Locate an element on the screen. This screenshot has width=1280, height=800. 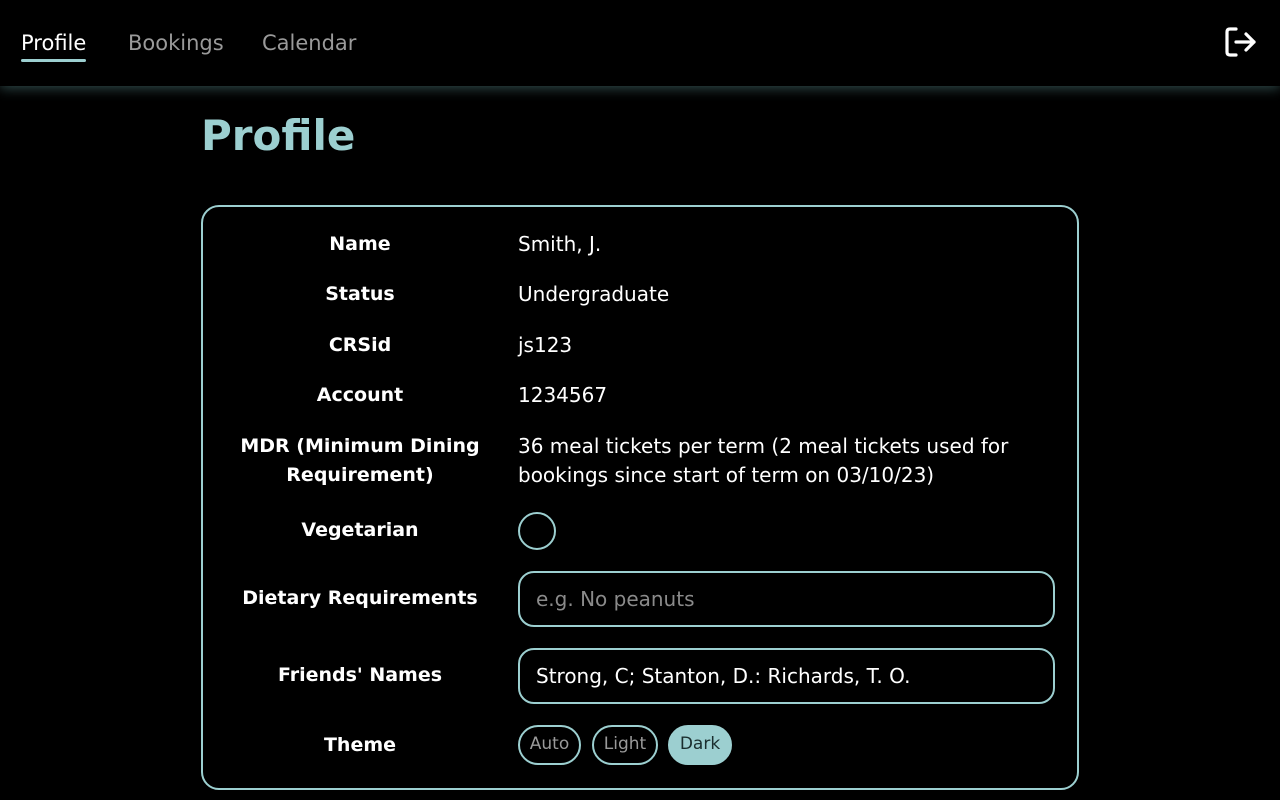
tab-calendar-label: Calendar is located at coordinates (309, 43).